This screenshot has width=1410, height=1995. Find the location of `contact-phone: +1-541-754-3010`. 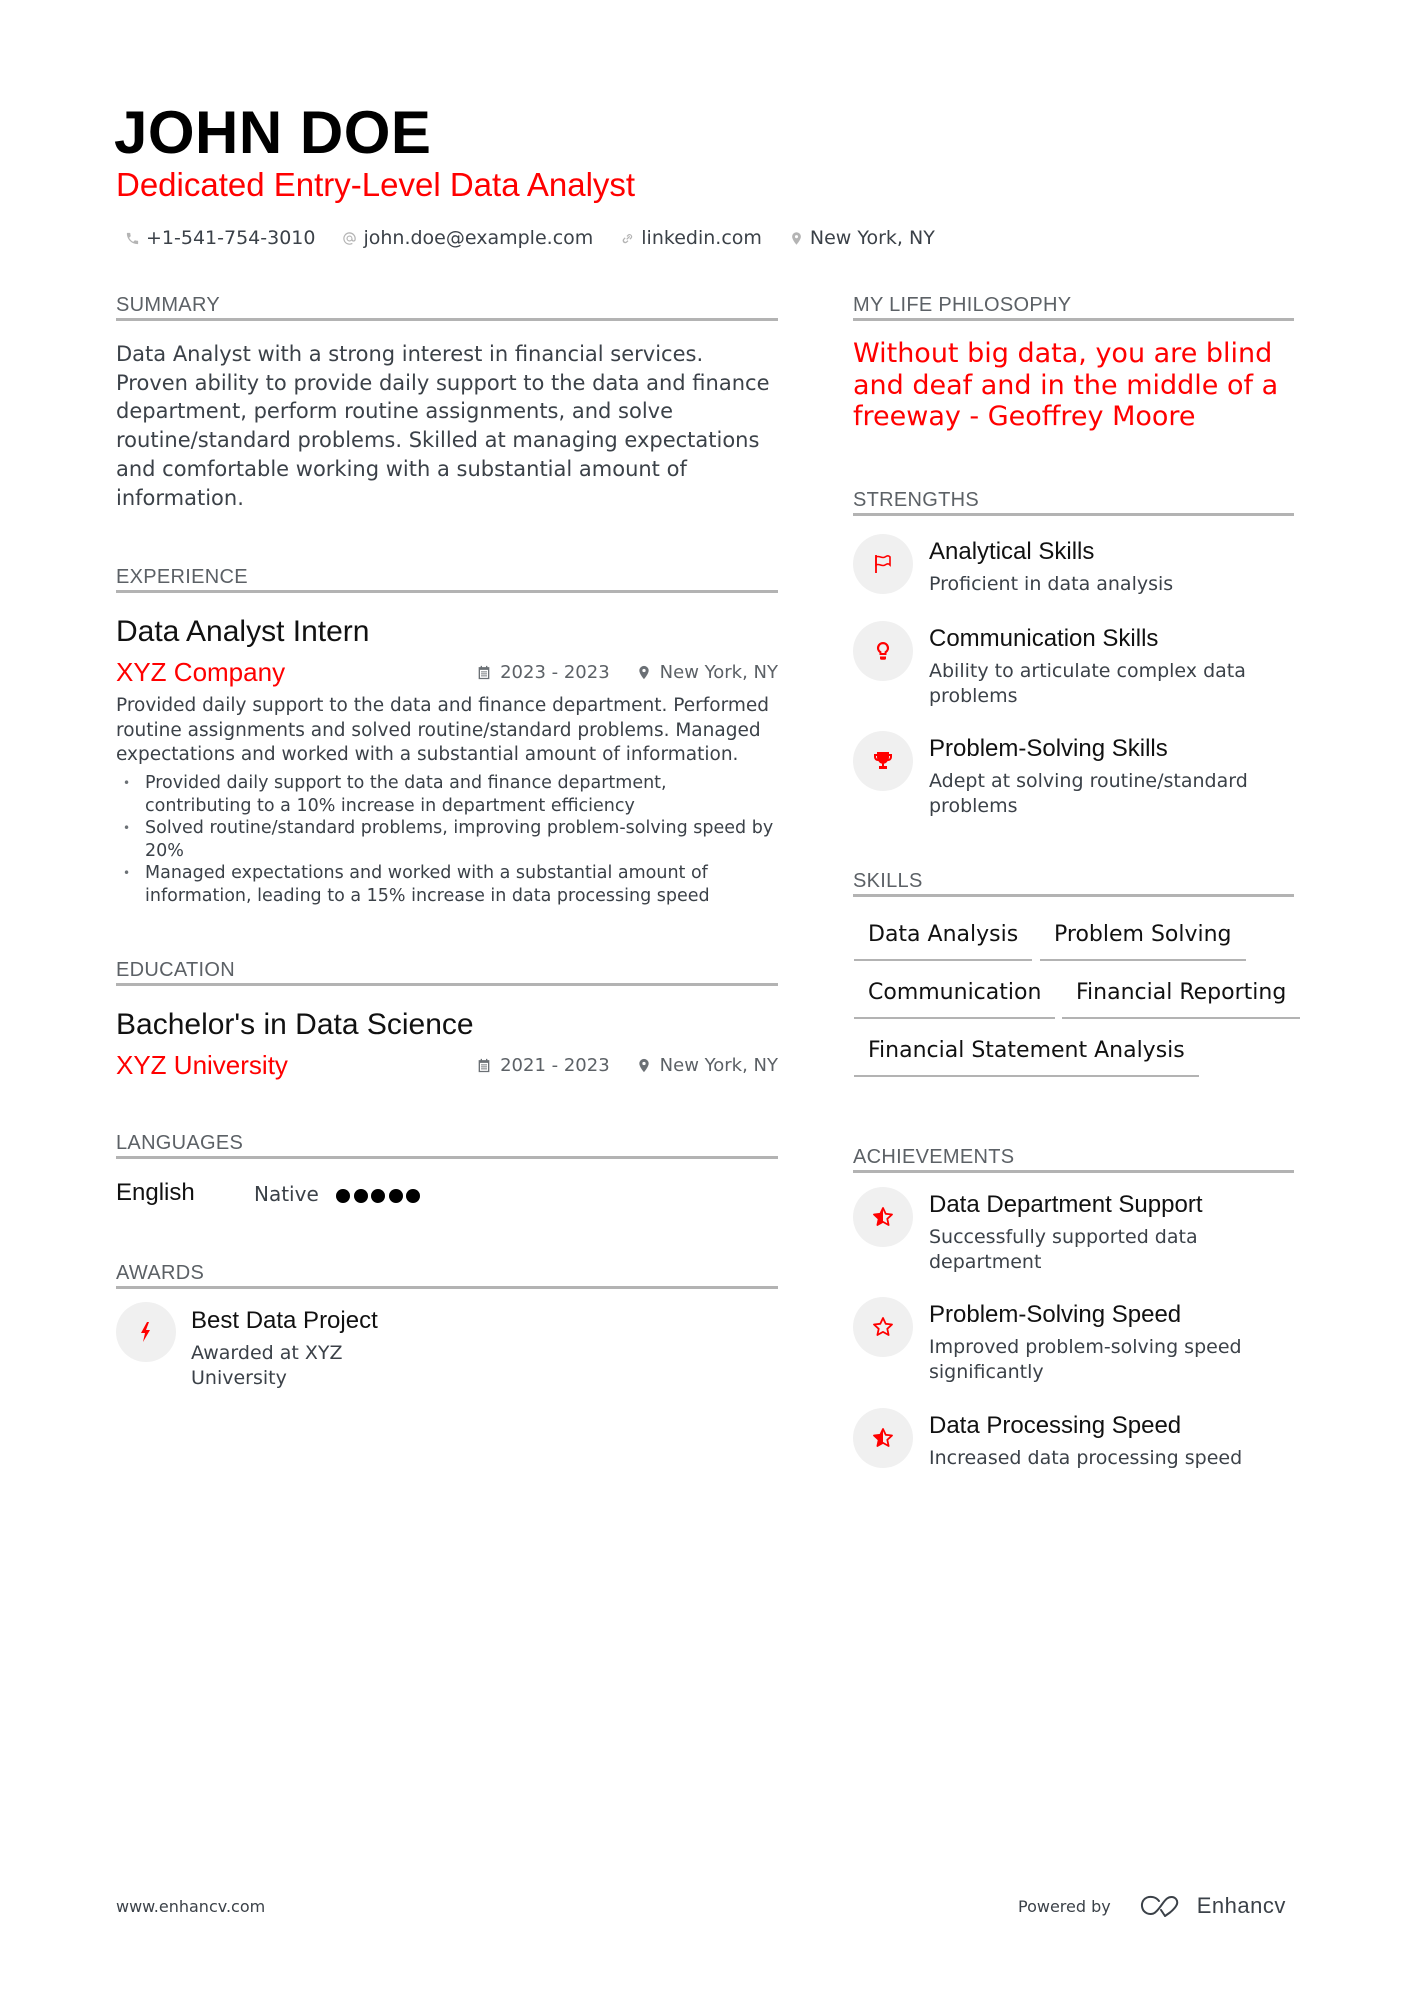

contact-phone: +1-541-754-3010 is located at coordinates (219, 238).